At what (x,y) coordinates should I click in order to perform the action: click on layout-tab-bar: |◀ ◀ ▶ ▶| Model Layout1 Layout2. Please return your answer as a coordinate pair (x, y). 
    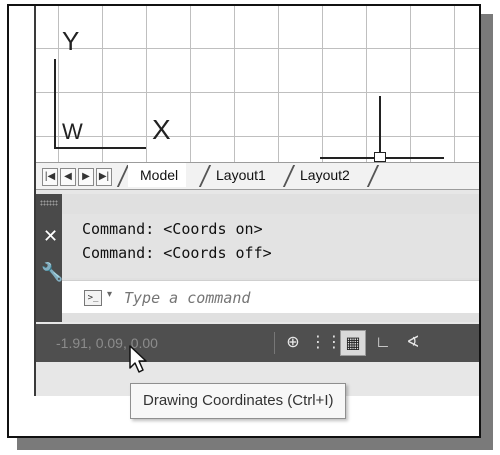
    Looking at the image, I should click on (257, 176).